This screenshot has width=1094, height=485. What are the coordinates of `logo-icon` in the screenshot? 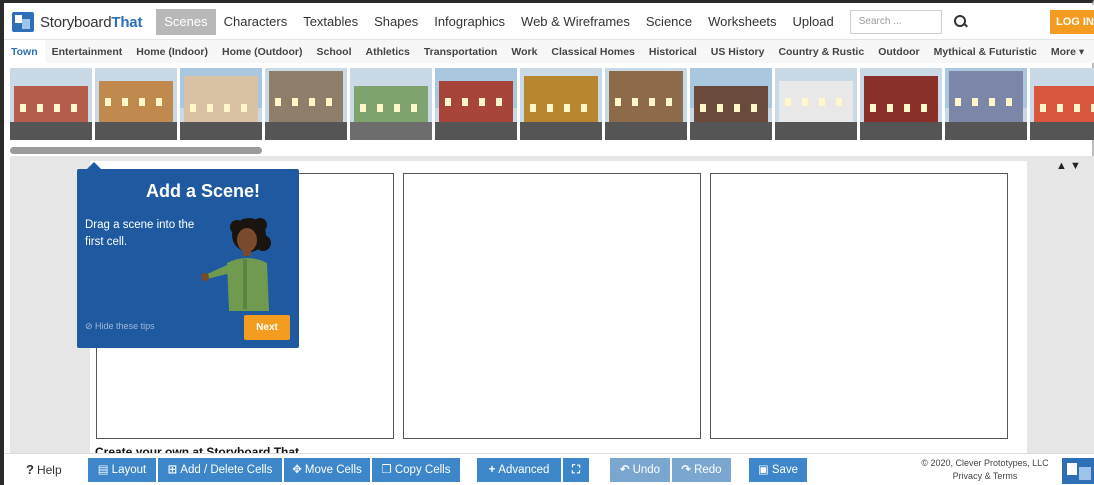 It's located at (23, 22).